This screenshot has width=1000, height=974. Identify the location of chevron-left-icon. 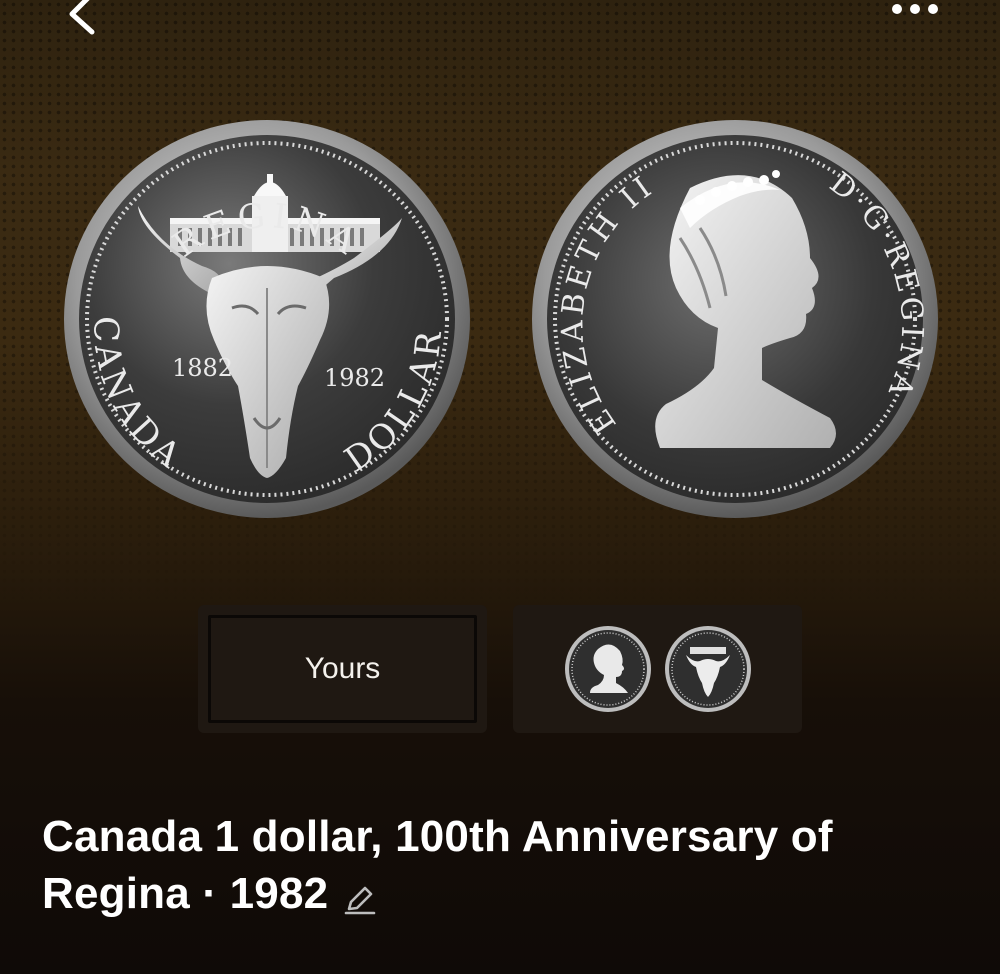
(82, 17).